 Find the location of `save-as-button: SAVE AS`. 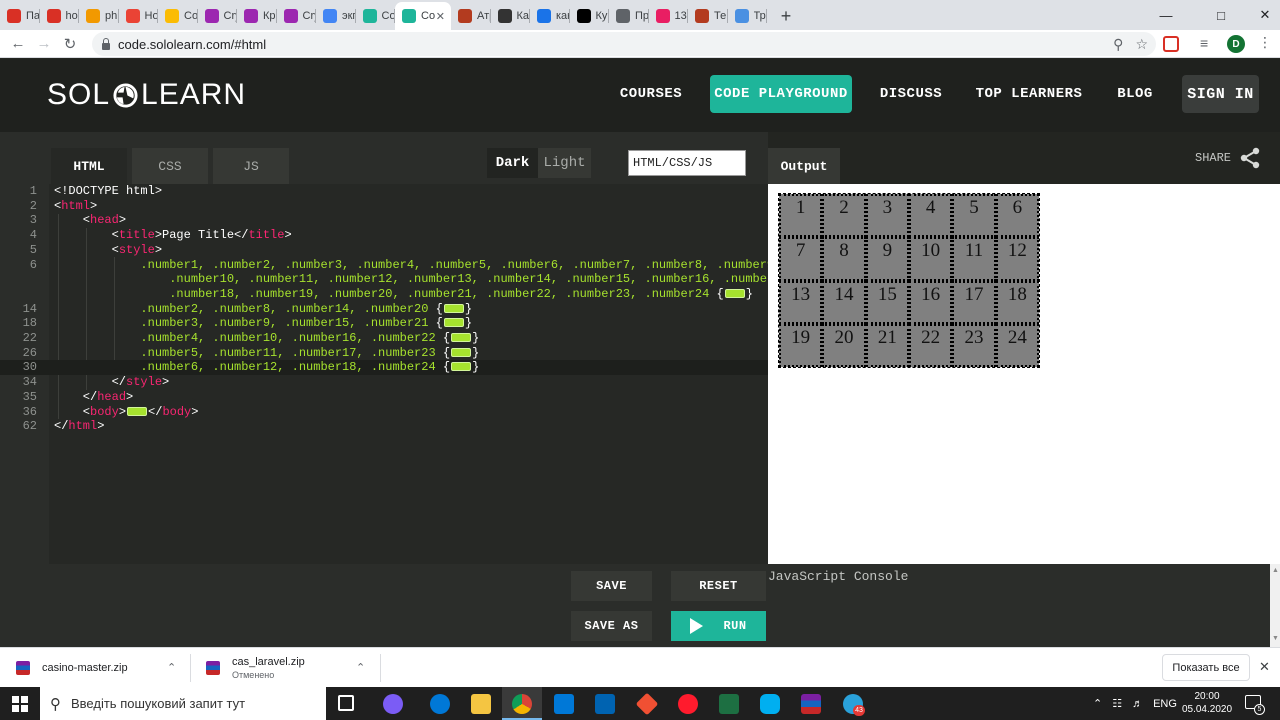

save-as-button: SAVE AS is located at coordinates (611, 626).